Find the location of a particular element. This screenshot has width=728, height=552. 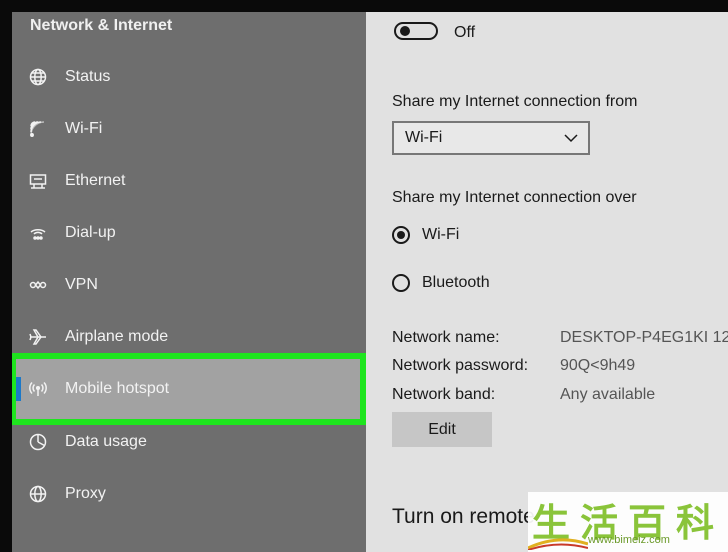

data-usage-icon is located at coordinates (38, 442).